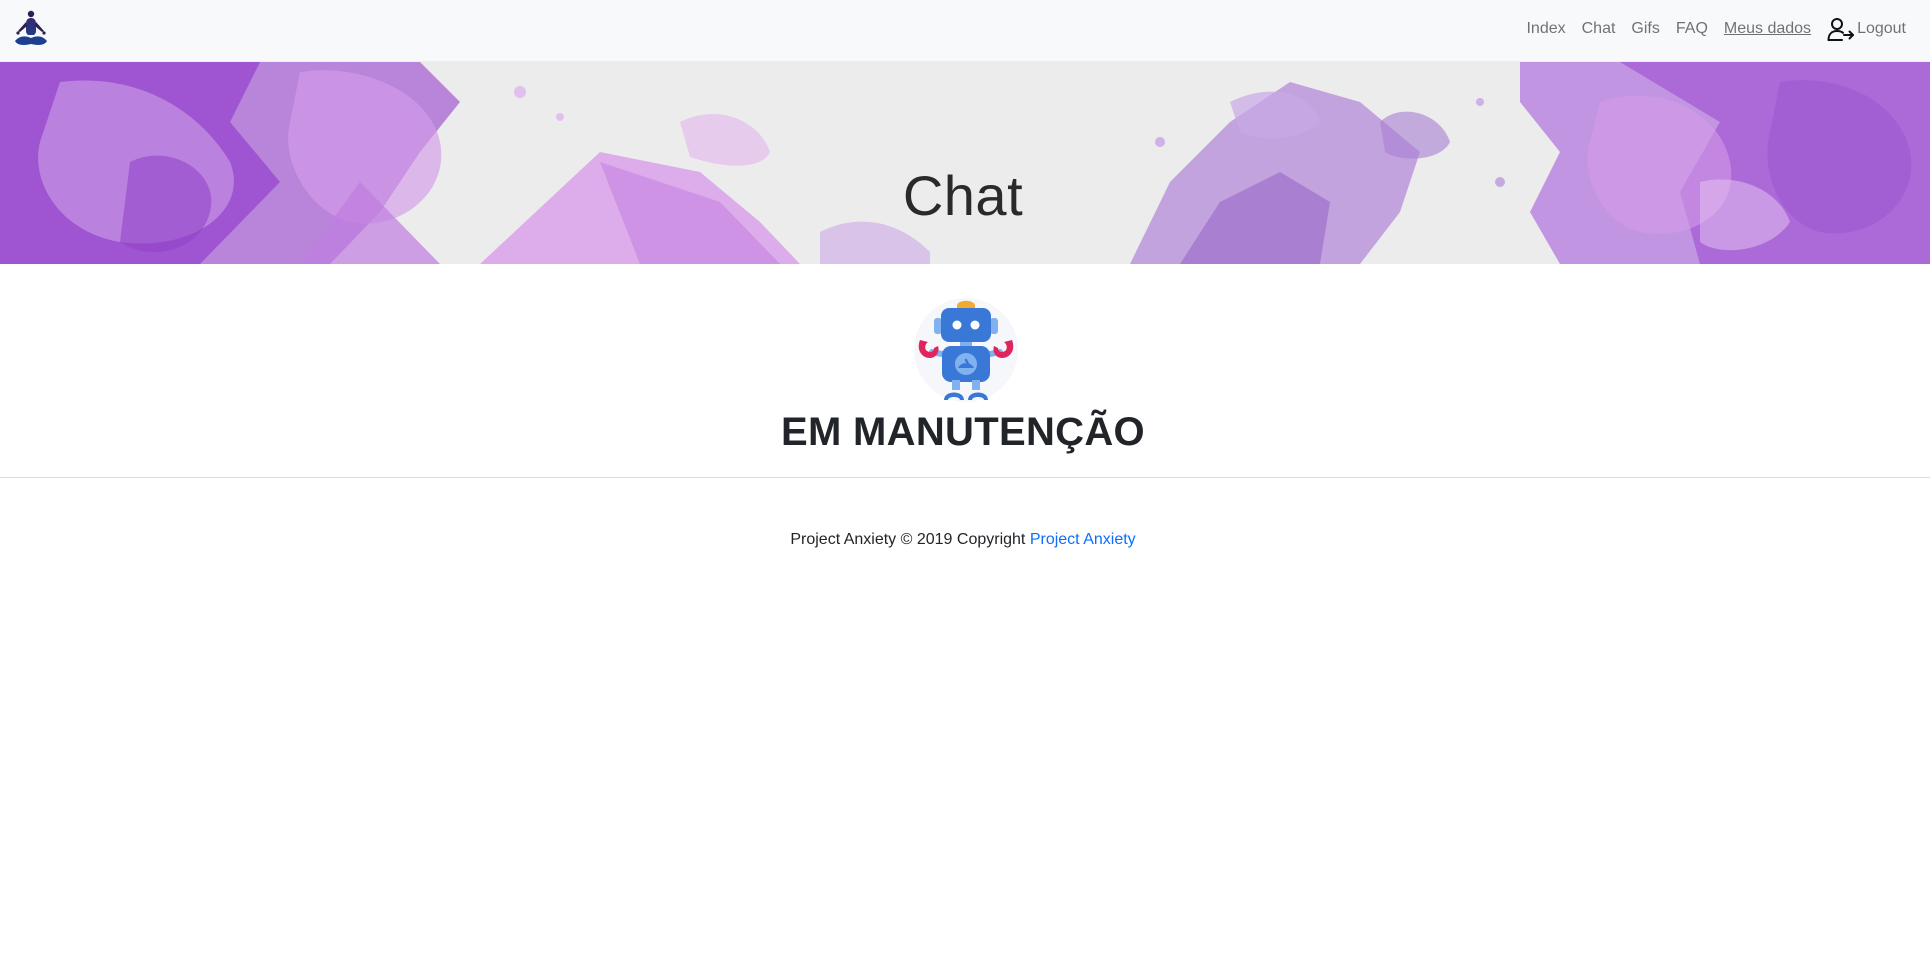 This screenshot has width=1930, height=964. What do you see at coordinates (1881, 28) in the screenshot?
I see `logout-label: Logout` at bounding box center [1881, 28].